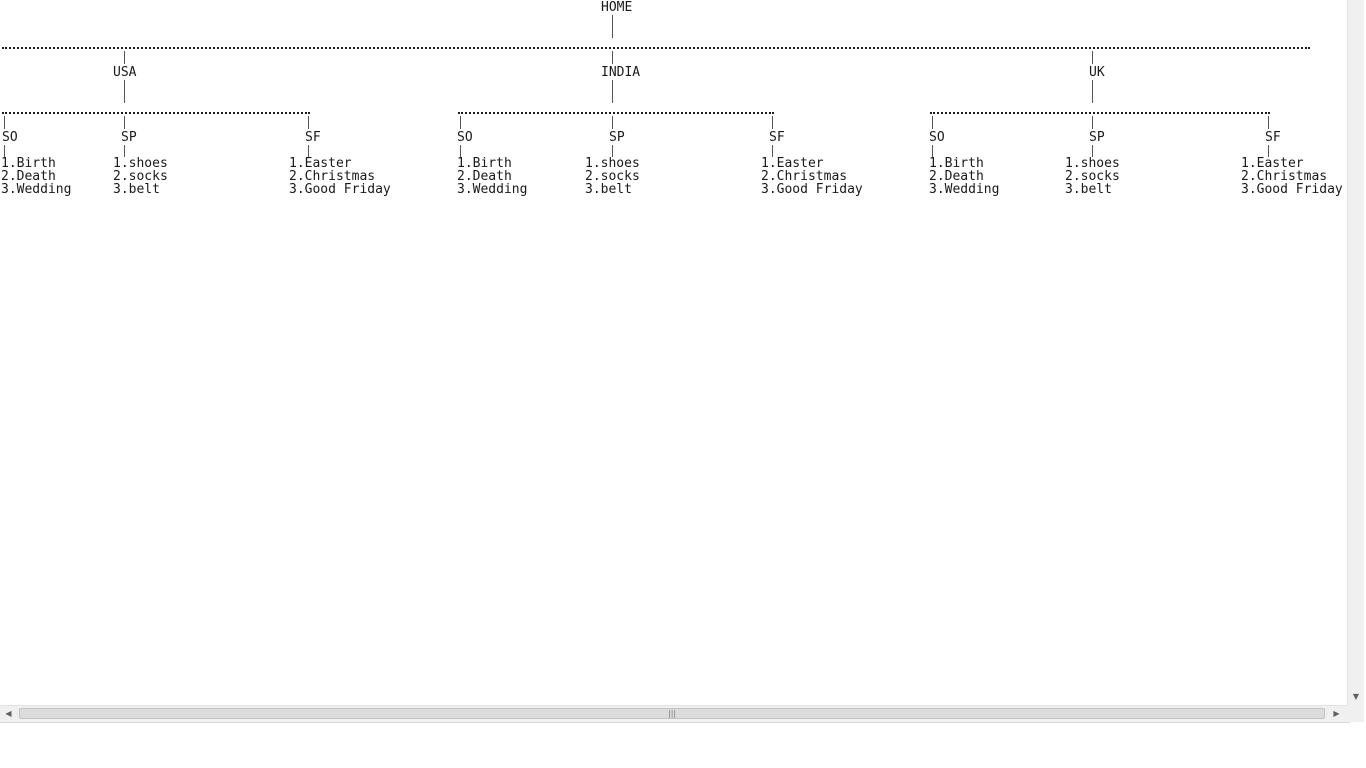 This screenshot has width=1366, height=768. What do you see at coordinates (1100, 113) in the screenshot?
I see `uk-dotted-rule` at bounding box center [1100, 113].